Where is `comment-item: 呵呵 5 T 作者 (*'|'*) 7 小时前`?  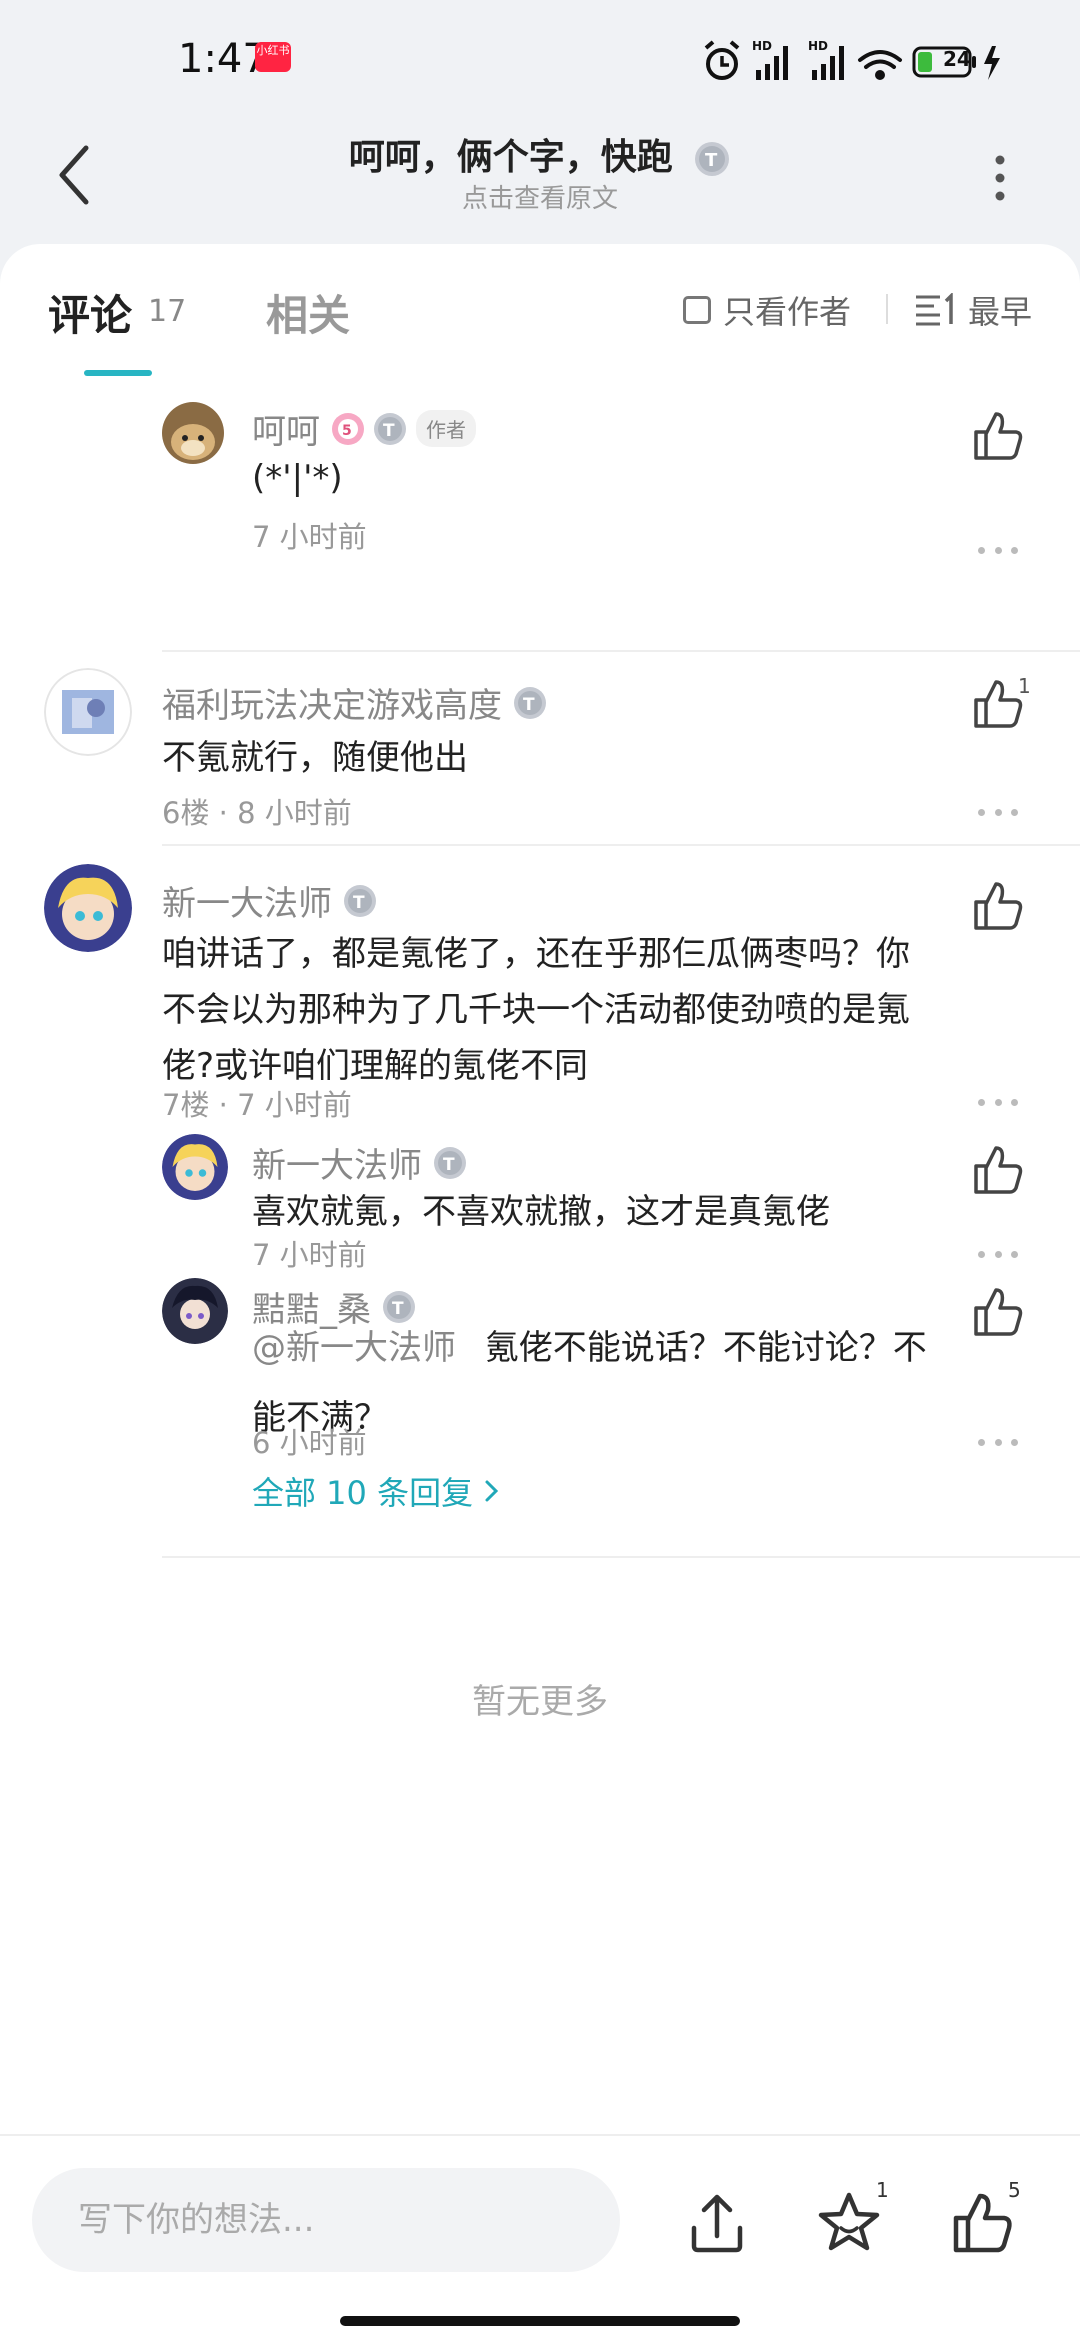 comment-item: 呵呵 5 T 作者 (*'|'*) 7 小时前 is located at coordinates (540, 518).